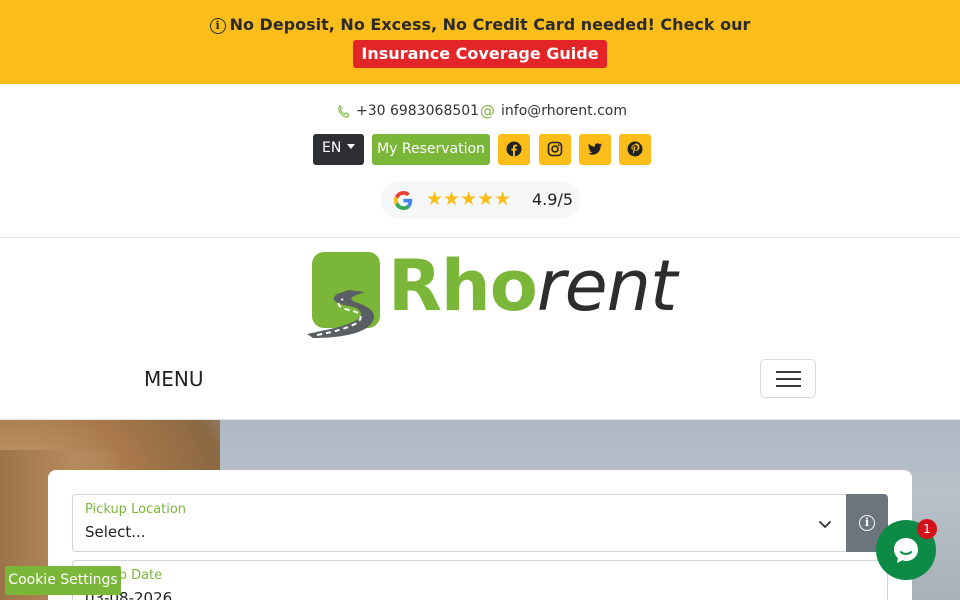 This screenshot has width=960, height=600. Describe the element at coordinates (343, 295) in the screenshot. I see `road-logo-icon` at that location.